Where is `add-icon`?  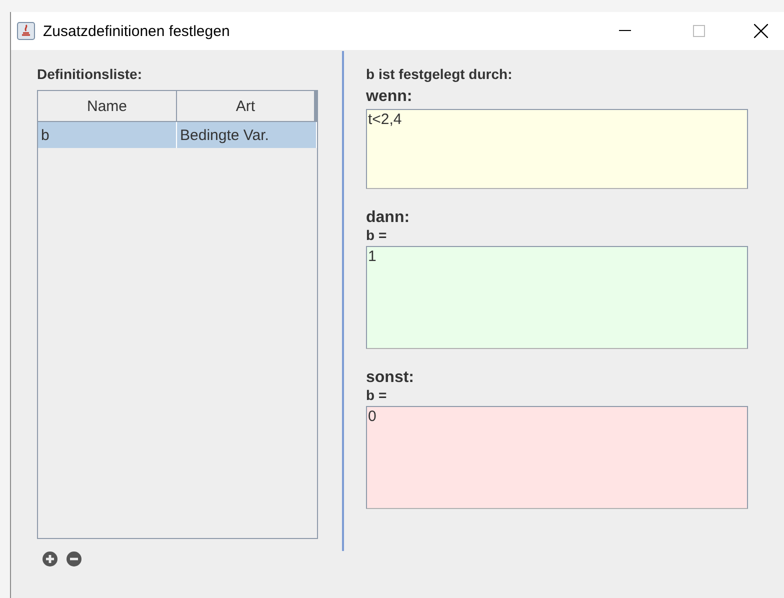
add-icon is located at coordinates (50, 559).